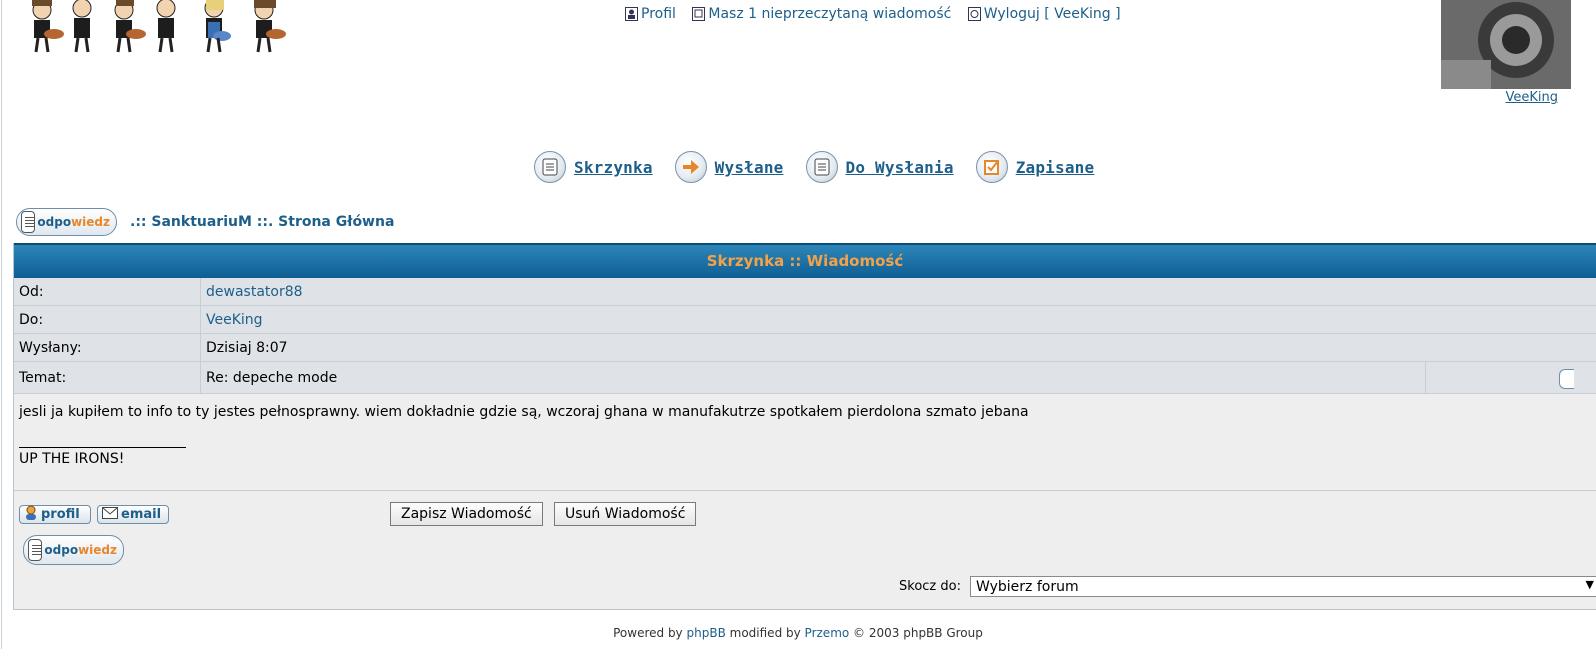 Image resolution: width=1596 pixels, height=649 pixels. I want to click on quote-button-edge, so click(1566, 379).